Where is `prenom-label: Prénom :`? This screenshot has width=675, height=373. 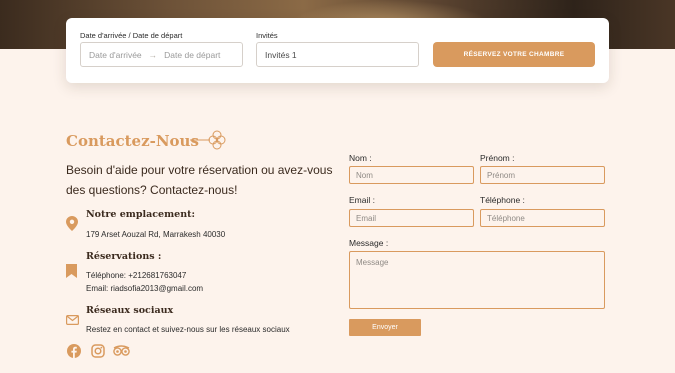 prenom-label: Prénom : is located at coordinates (497, 158).